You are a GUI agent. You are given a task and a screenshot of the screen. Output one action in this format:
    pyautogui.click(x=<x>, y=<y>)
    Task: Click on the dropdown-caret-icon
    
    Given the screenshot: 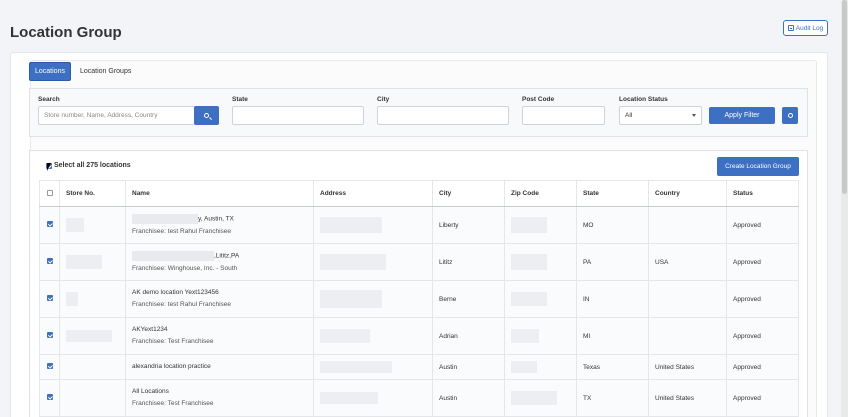 What is the action you would take?
    pyautogui.click(x=694, y=115)
    